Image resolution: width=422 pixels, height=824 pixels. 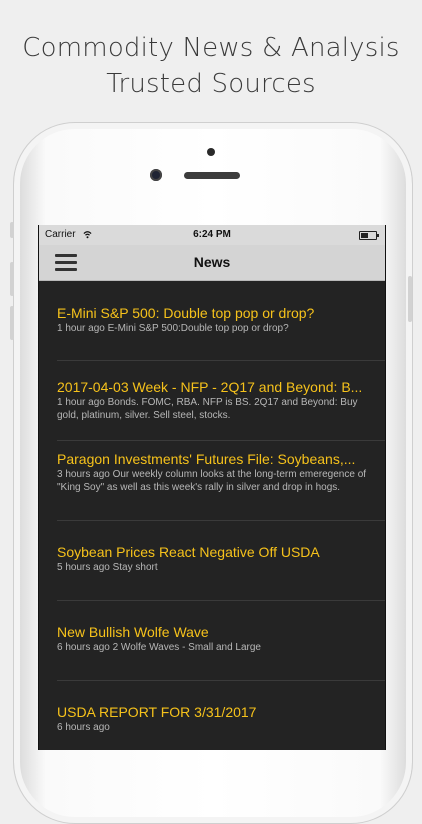 What do you see at coordinates (12, 279) in the screenshot?
I see `phone-volume-up` at bounding box center [12, 279].